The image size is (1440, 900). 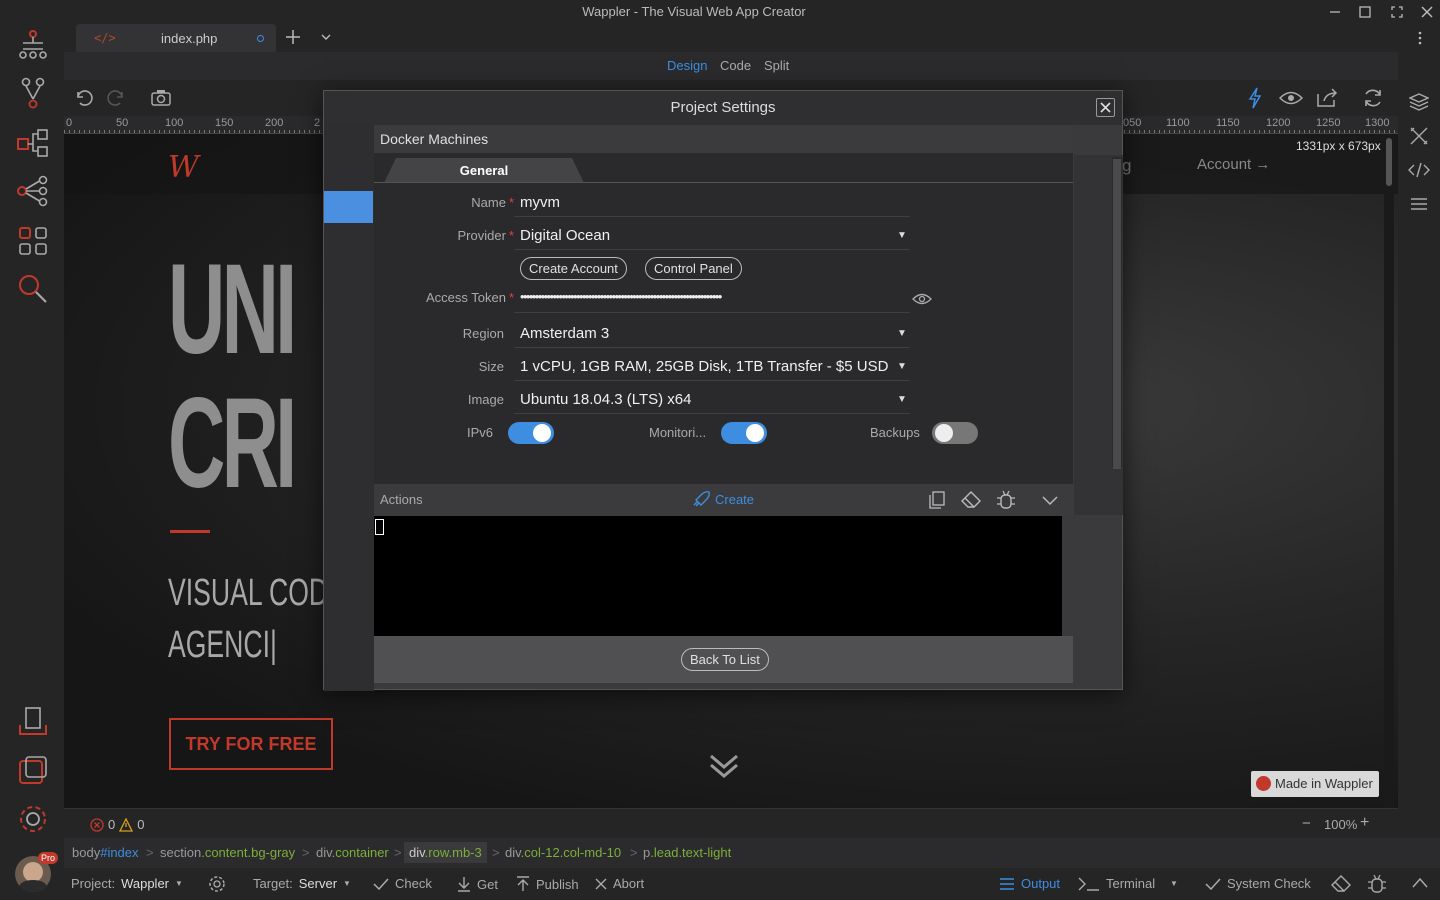 What do you see at coordinates (33, 241) in the screenshot?
I see `components-icon` at bounding box center [33, 241].